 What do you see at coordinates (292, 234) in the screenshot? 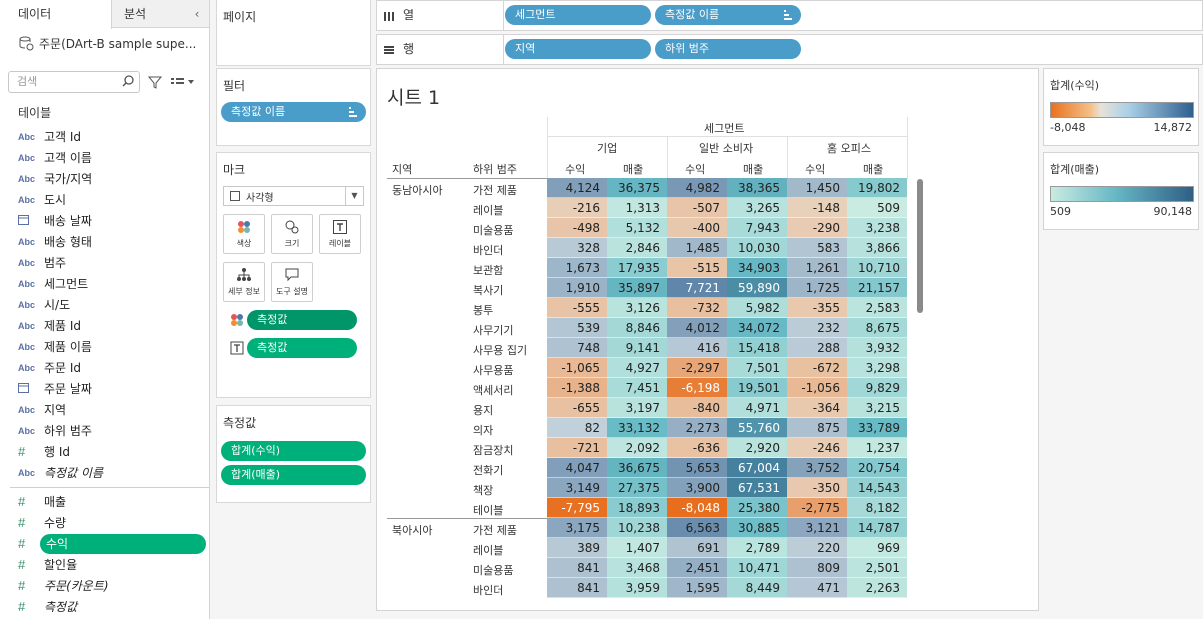
I see `size-button: 크기` at bounding box center [292, 234].